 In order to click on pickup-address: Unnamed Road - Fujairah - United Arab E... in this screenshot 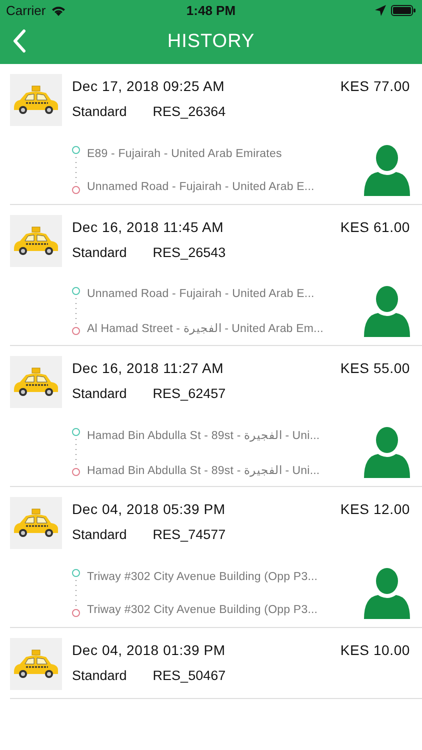, I will do `click(201, 294)`.